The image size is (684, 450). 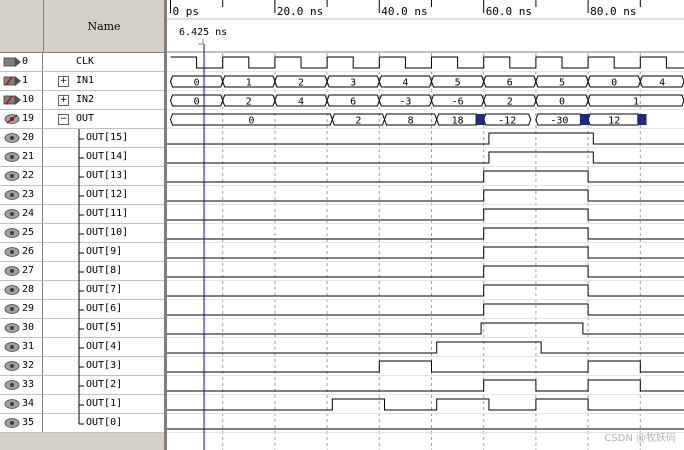 I want to click on signal-row: 20 OUT[15], so click(x=82, y=138).